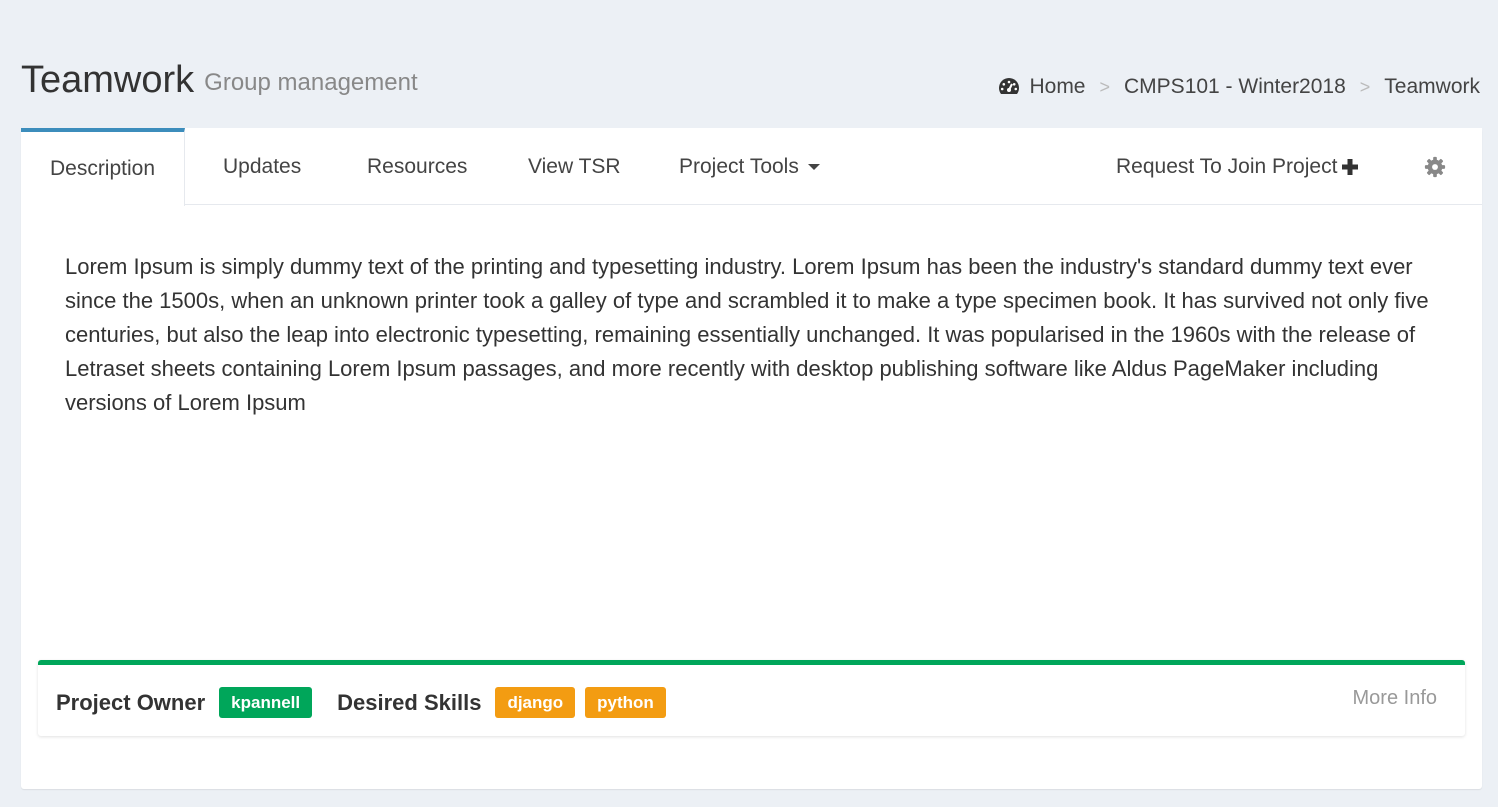 This screenshot has height=807, width=1498. I want to click on gear-icon, so click(1435, 166).